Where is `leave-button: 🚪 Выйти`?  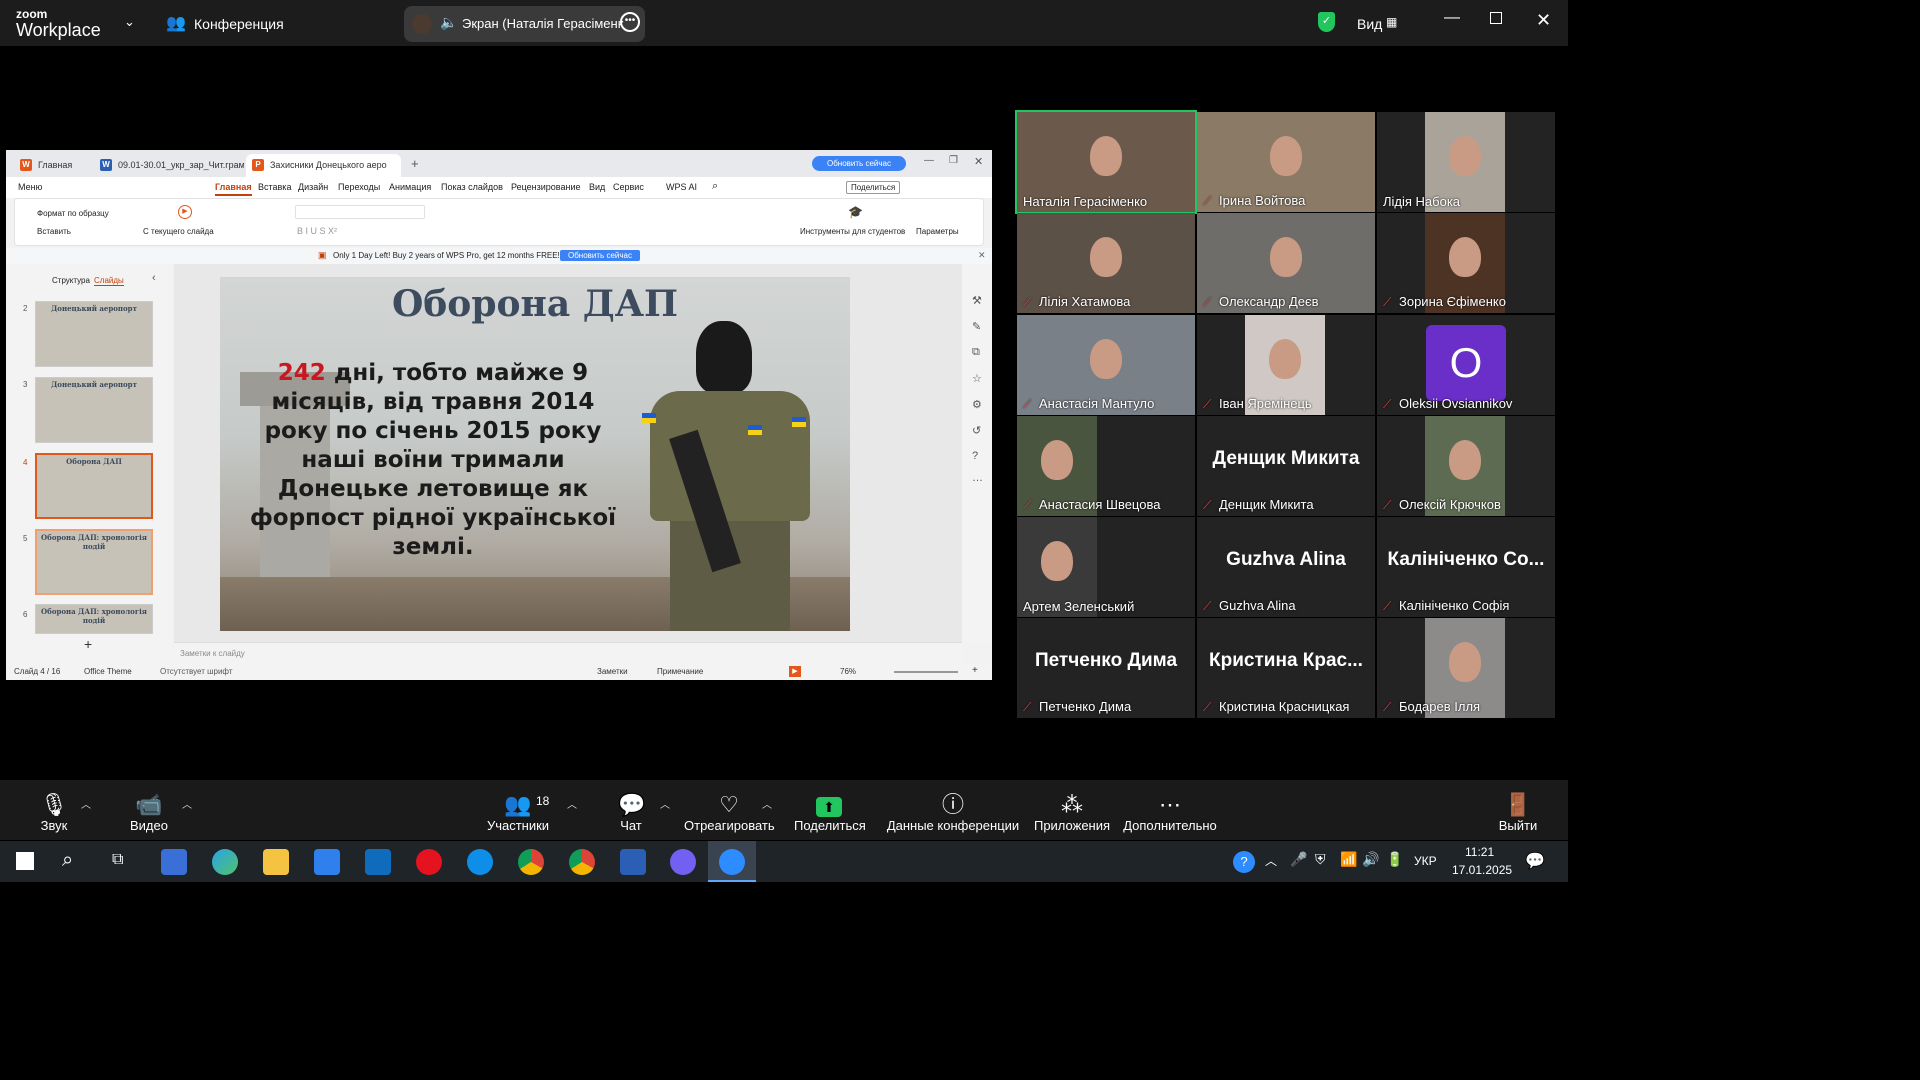
leave-button: 🚪 Выйти is located at coordinates (1518, 812).